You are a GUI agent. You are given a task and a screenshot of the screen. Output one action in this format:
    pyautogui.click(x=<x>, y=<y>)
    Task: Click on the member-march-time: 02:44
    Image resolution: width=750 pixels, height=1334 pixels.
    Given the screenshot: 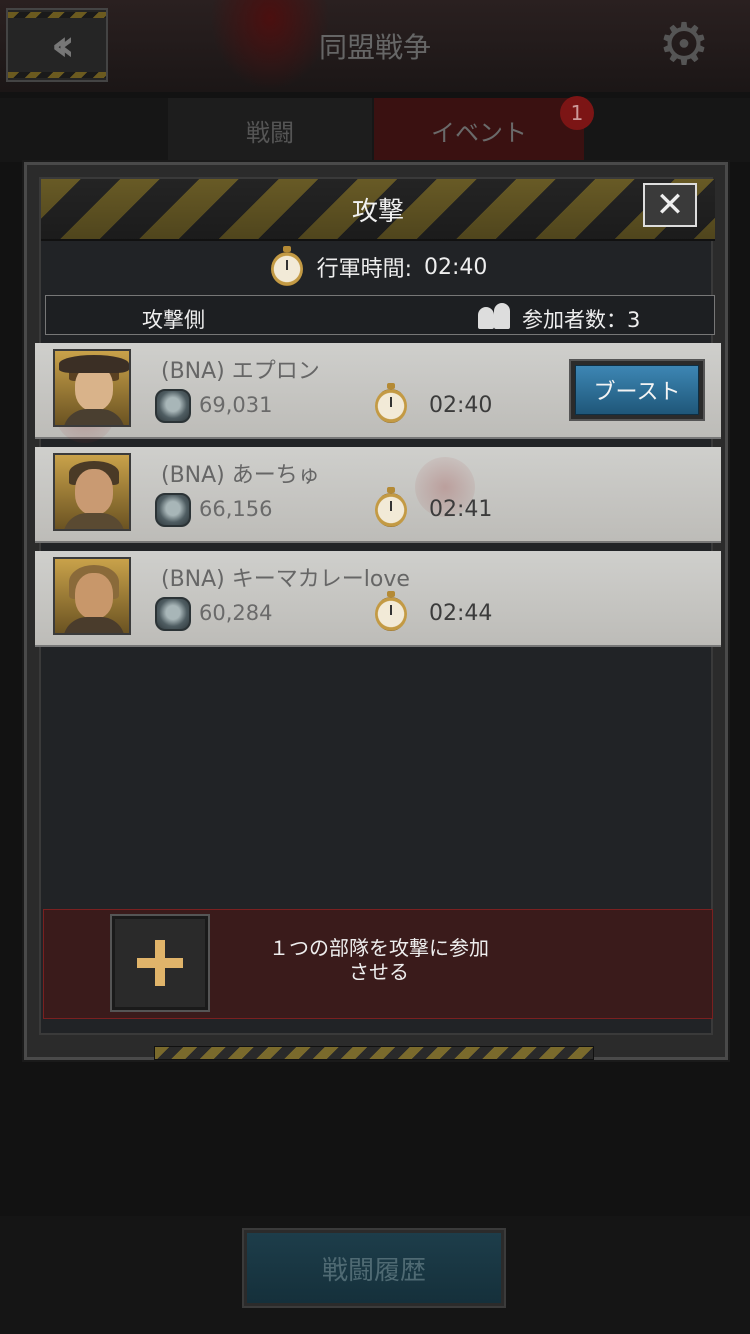 What is the action you would take?
    pyautogui.click(x=461, y=613)
    